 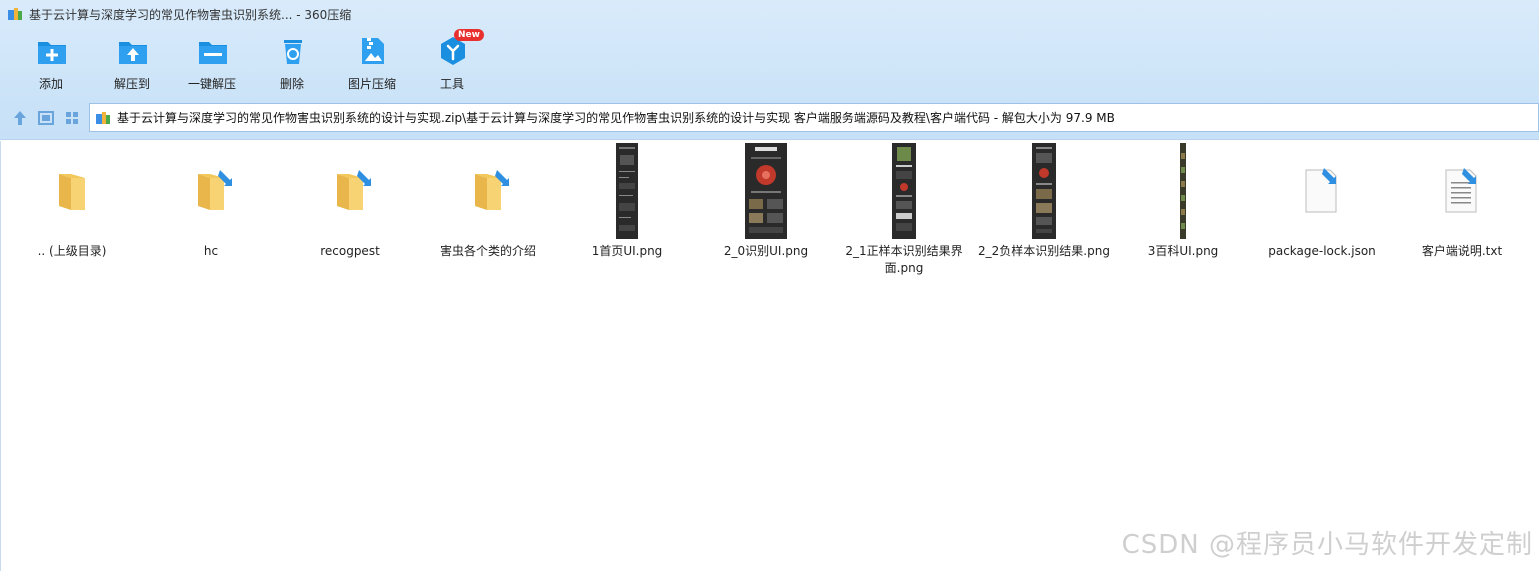 I want to click on add-button: 添加, so click(x=51, y=63).